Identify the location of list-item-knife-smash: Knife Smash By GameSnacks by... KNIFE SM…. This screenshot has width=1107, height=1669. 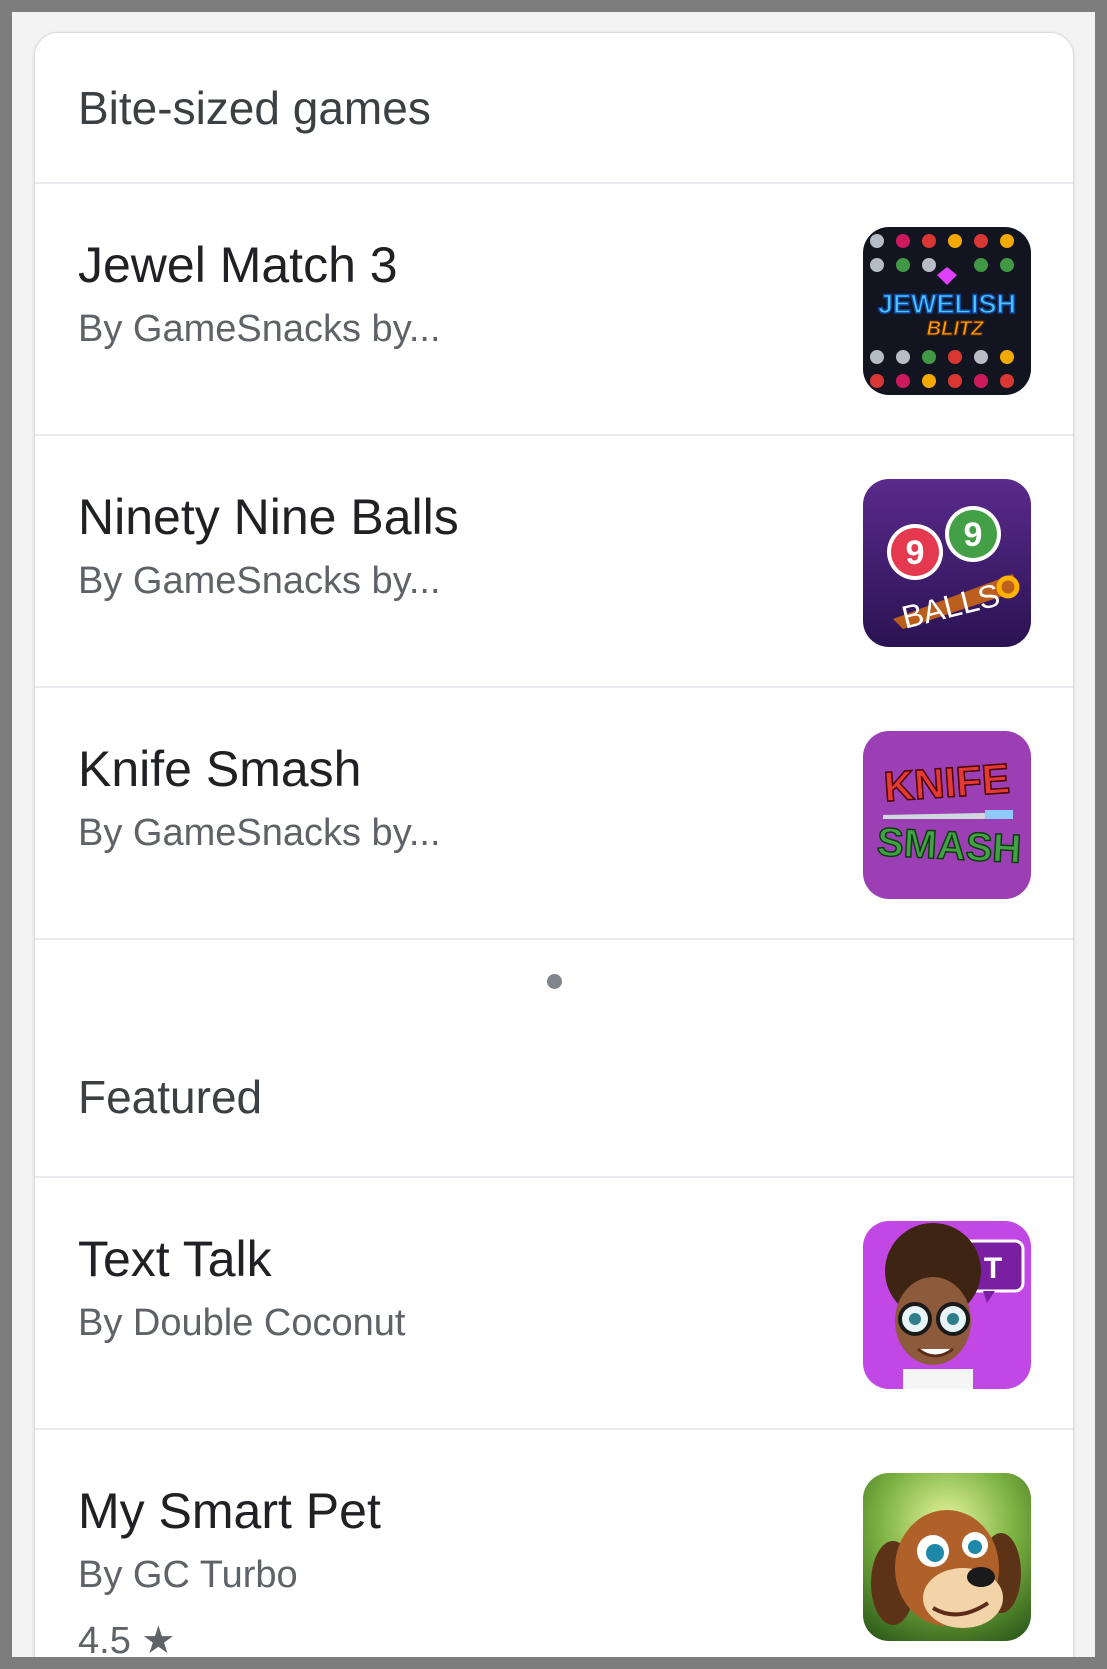
(554, 814).